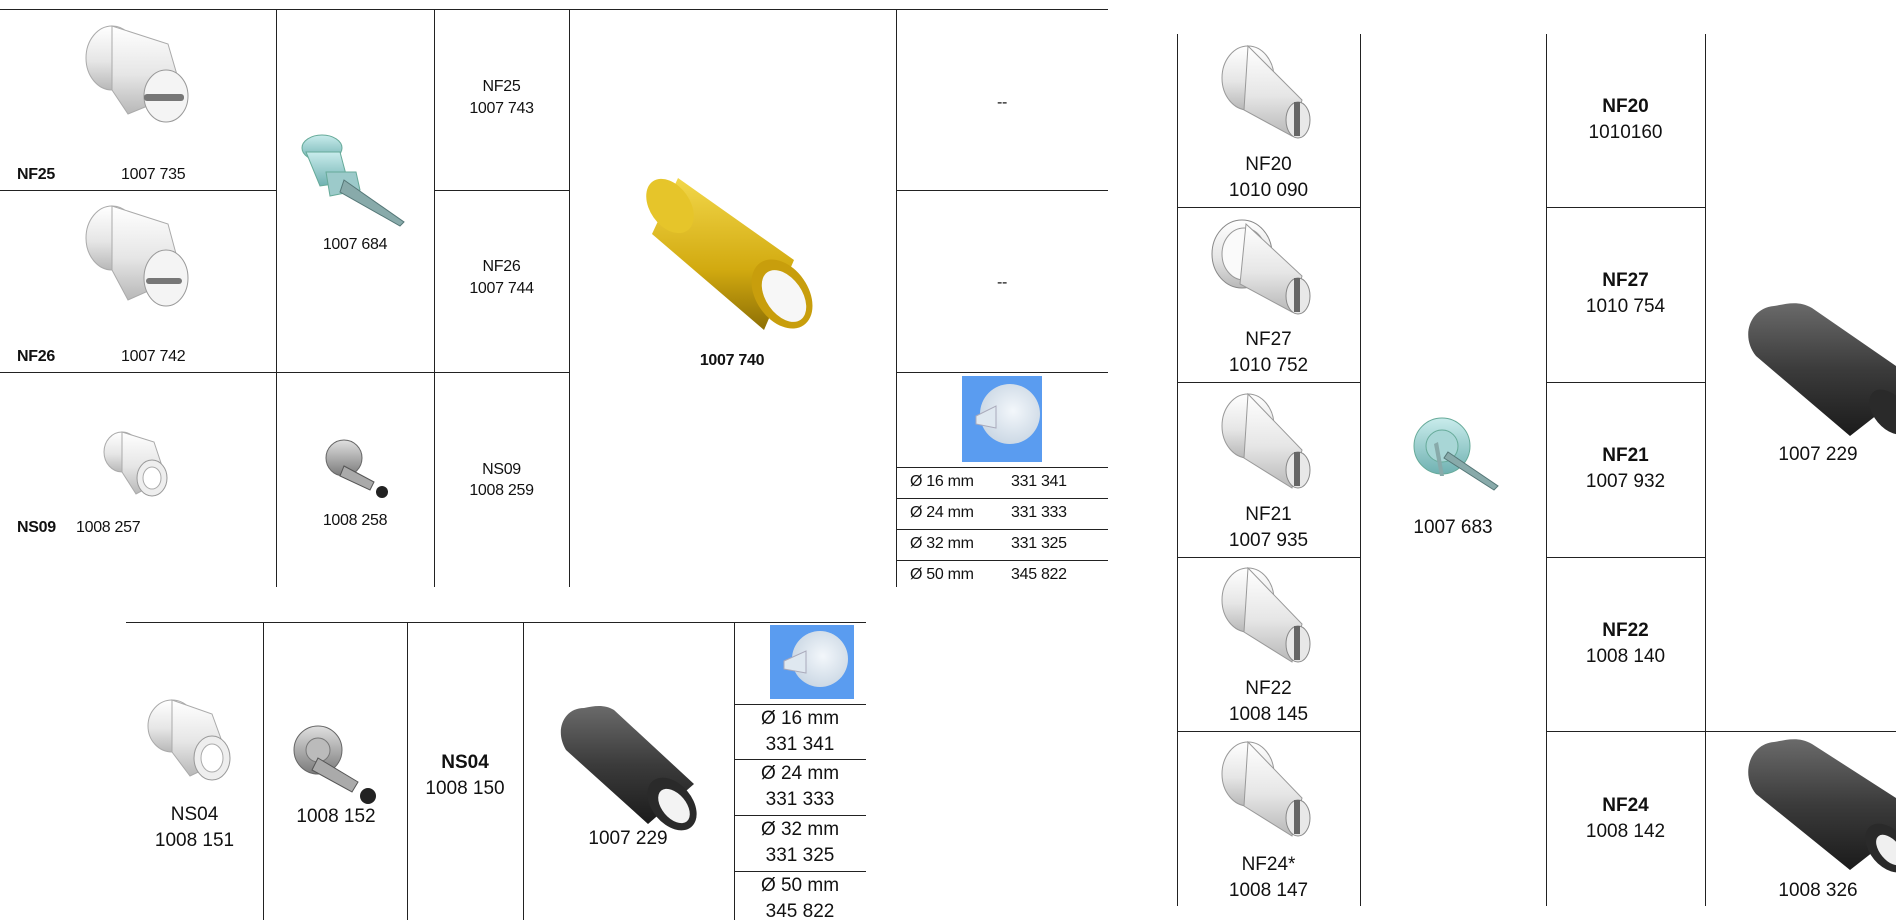 The width and height of the screenshot is (1896, 924). What do you see at coordinates (1625, 455) in the screenshot?
I see `cap-name-nf21: NF21` at bounding box center [1625, 455].